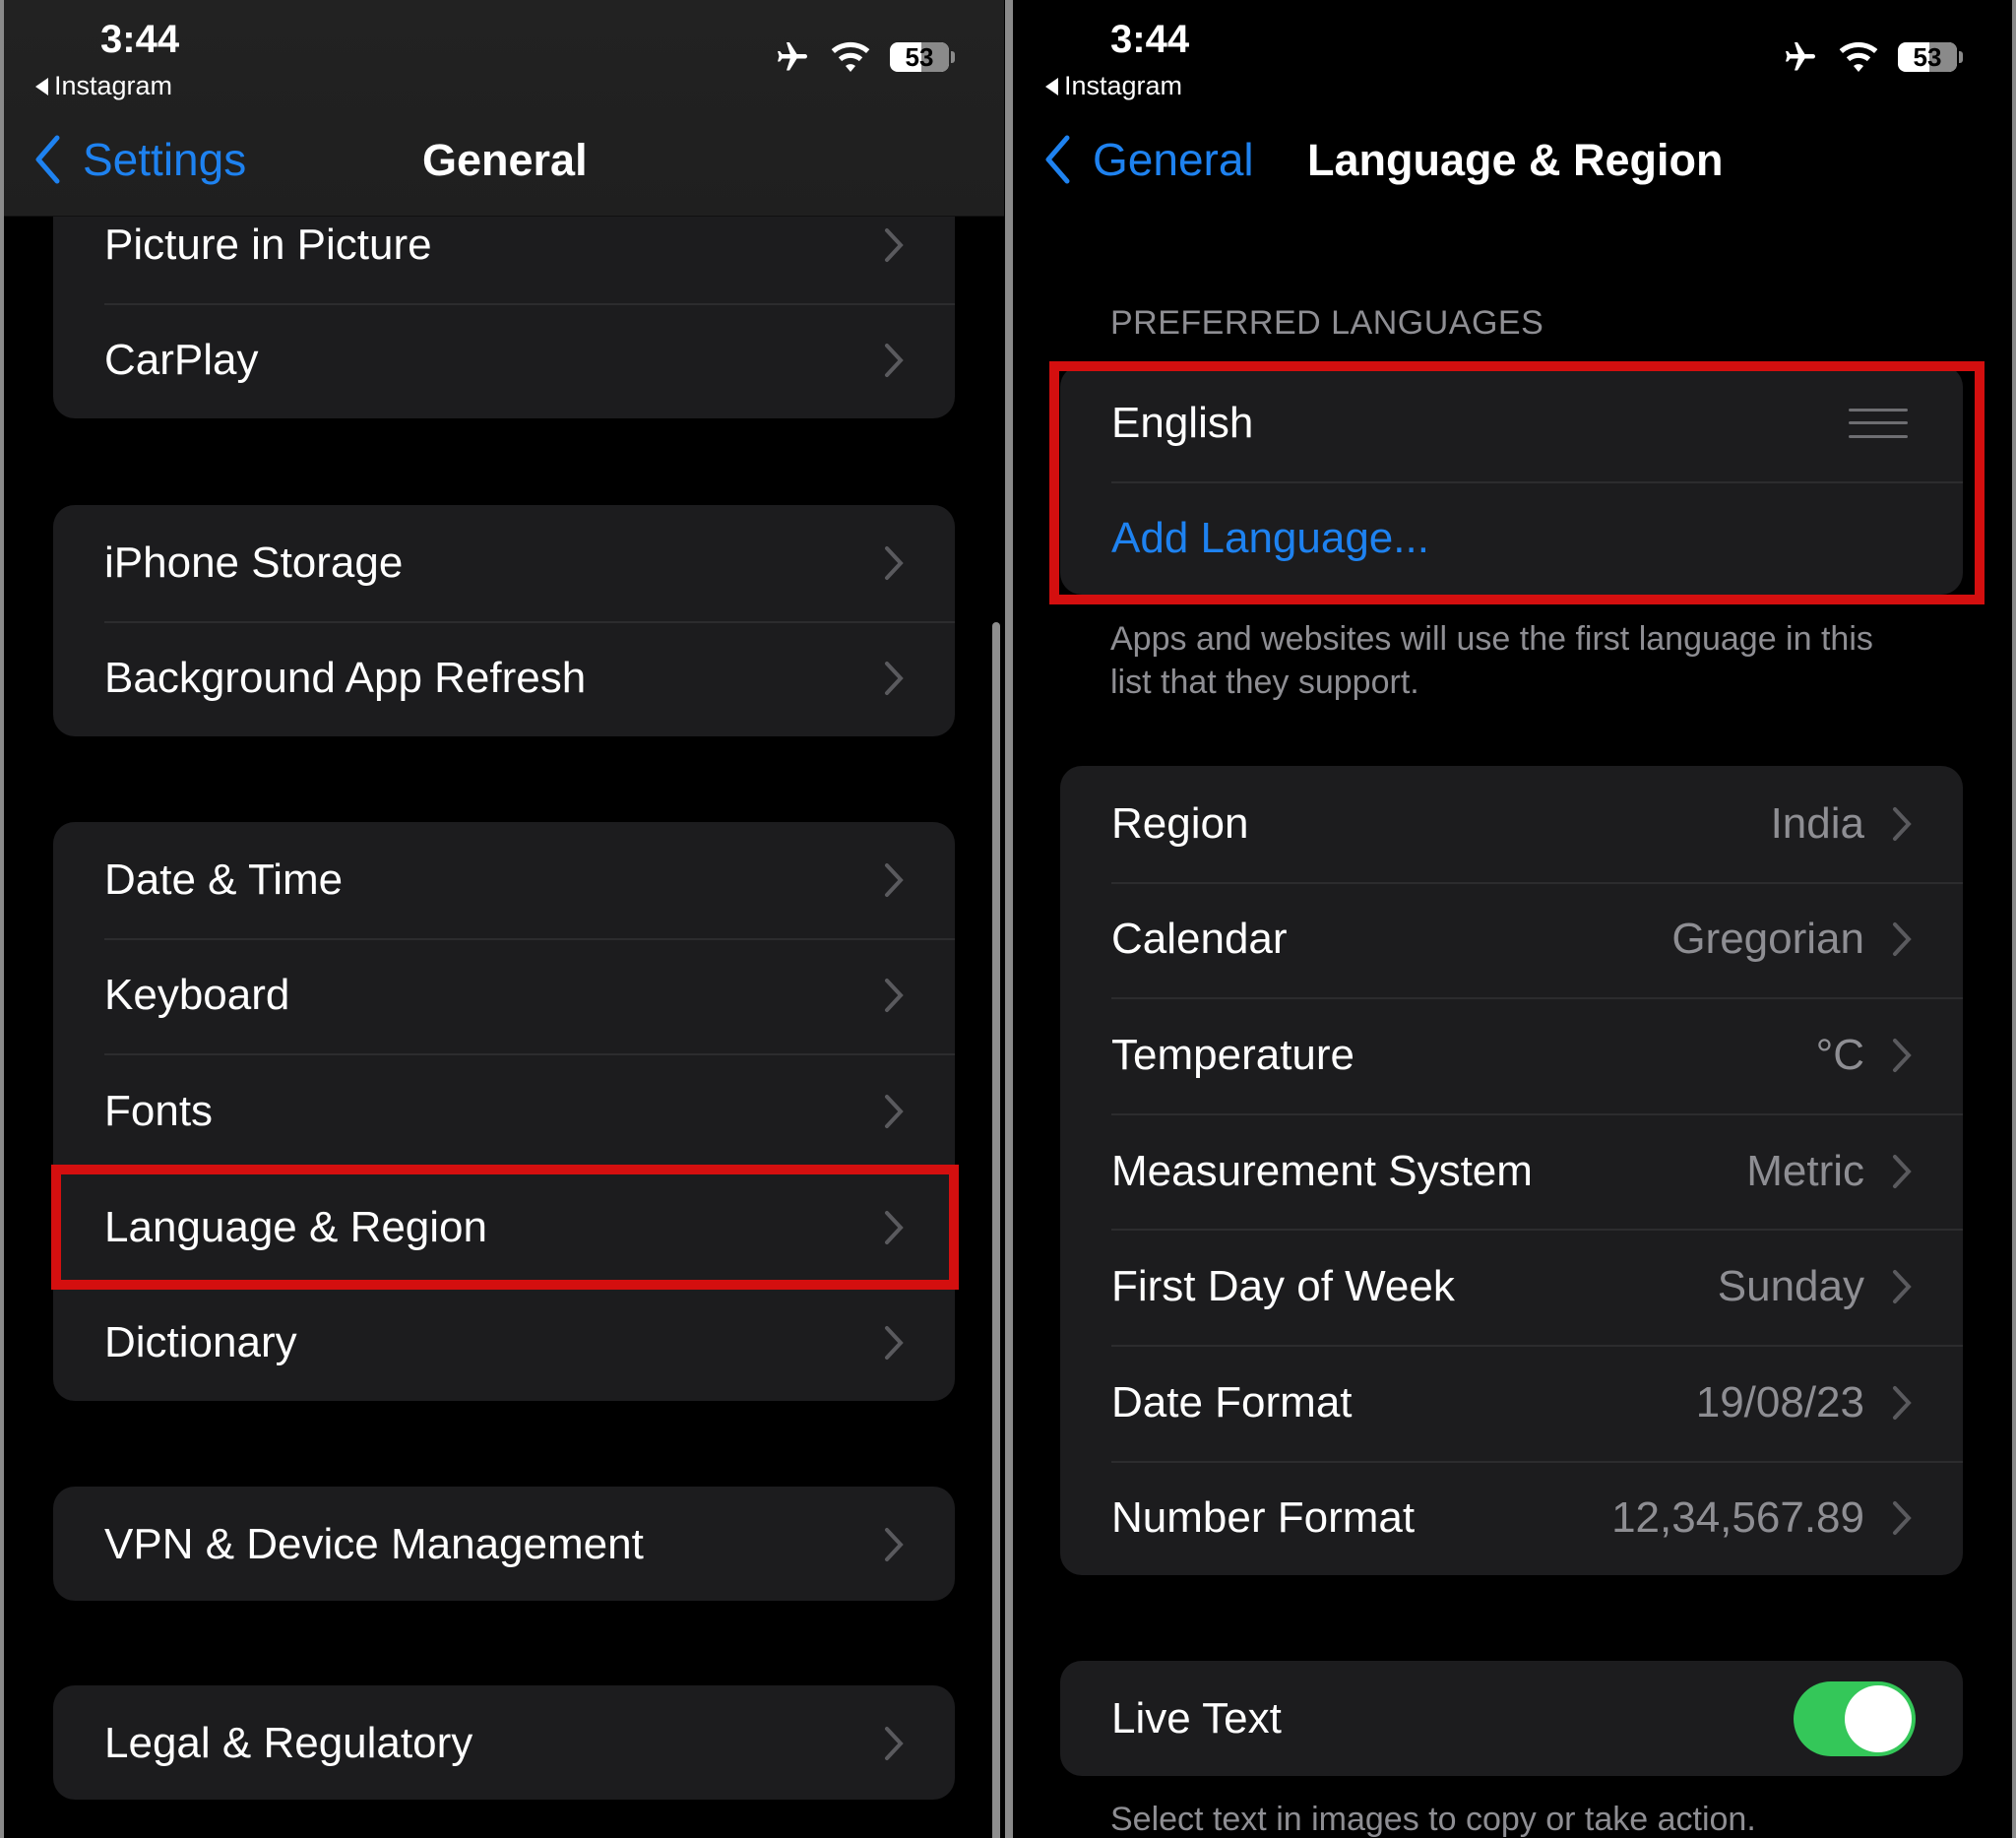 The height and width of the screenshot is (1838, 2016). Describe the element at coordinates (1511, 423) in the screenshot. I see `language-item-english: English` at that location.